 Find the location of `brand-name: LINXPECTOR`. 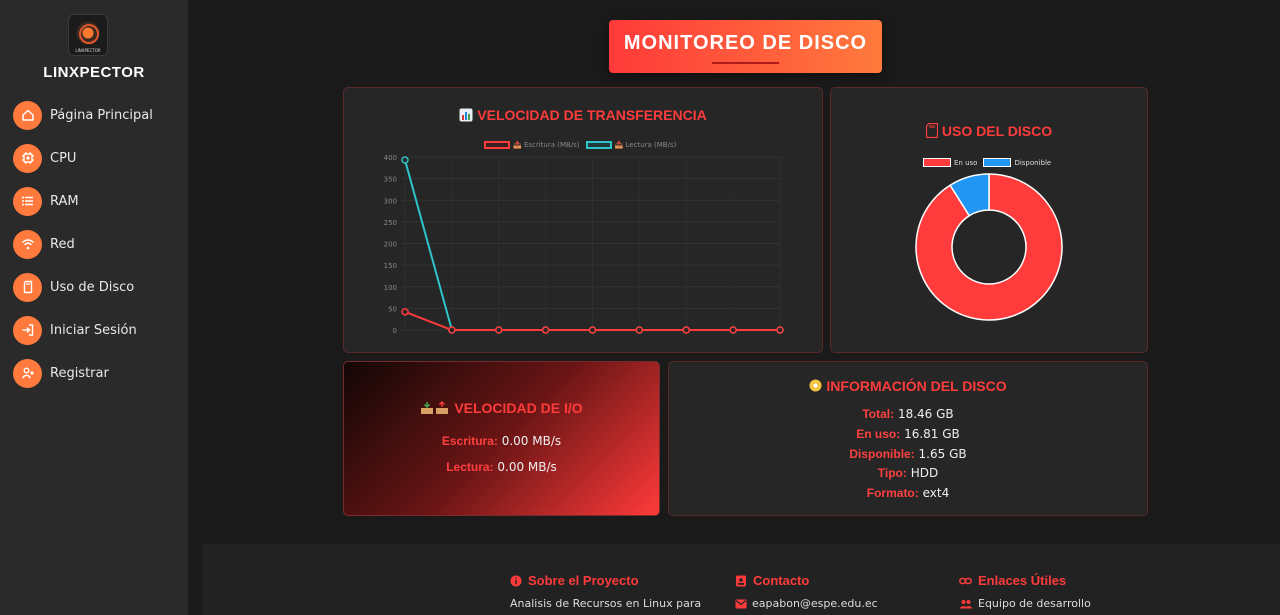

brand-name: LINXPECTOR is located at coordinates (94, 72).